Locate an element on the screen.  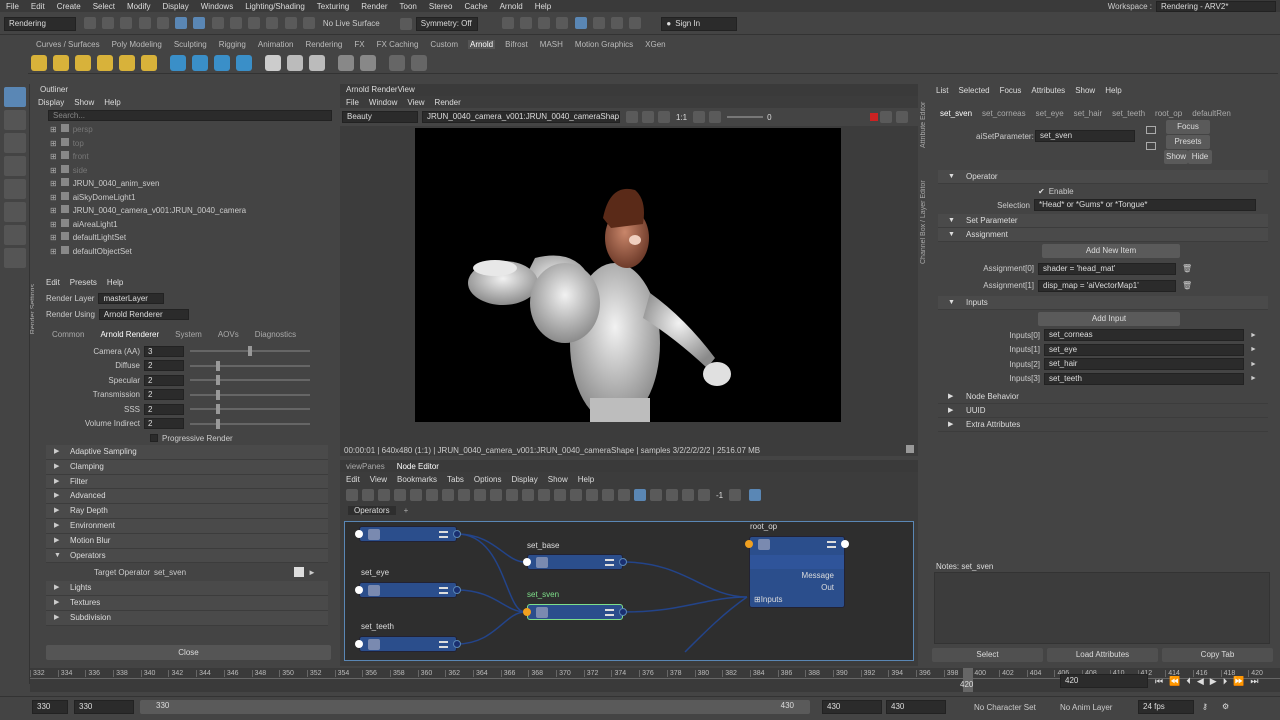
ne-add-selected-icon is located at coordinates (352, 495).